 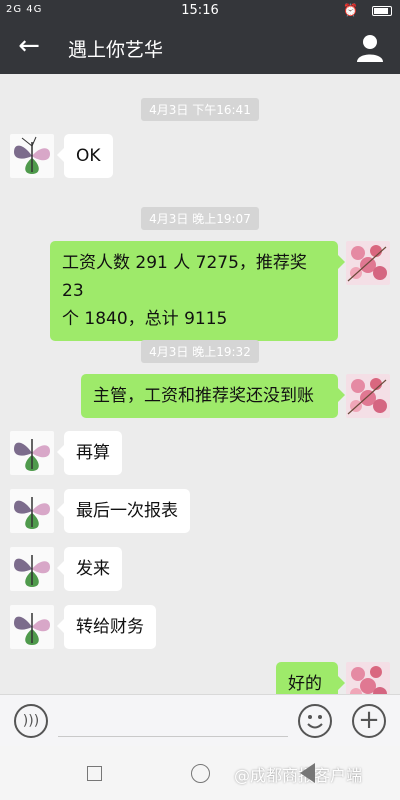 I want to click on voice-button: ))), so click(x=31, y=721).